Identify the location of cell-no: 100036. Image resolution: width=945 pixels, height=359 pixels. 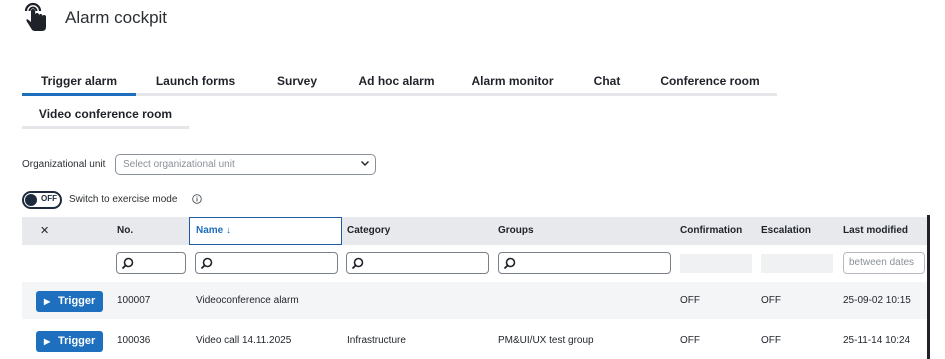
(134, 340).